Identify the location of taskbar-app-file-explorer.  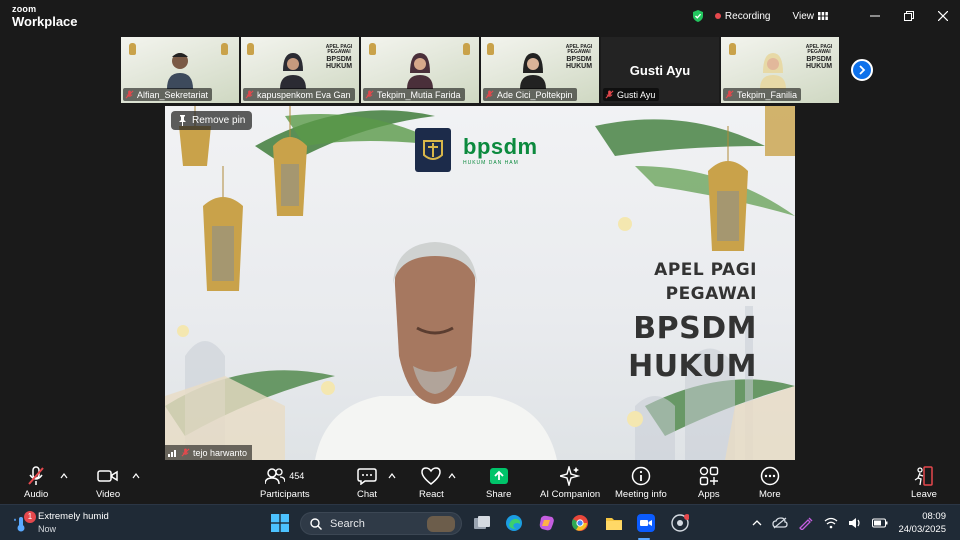
(614, 523).